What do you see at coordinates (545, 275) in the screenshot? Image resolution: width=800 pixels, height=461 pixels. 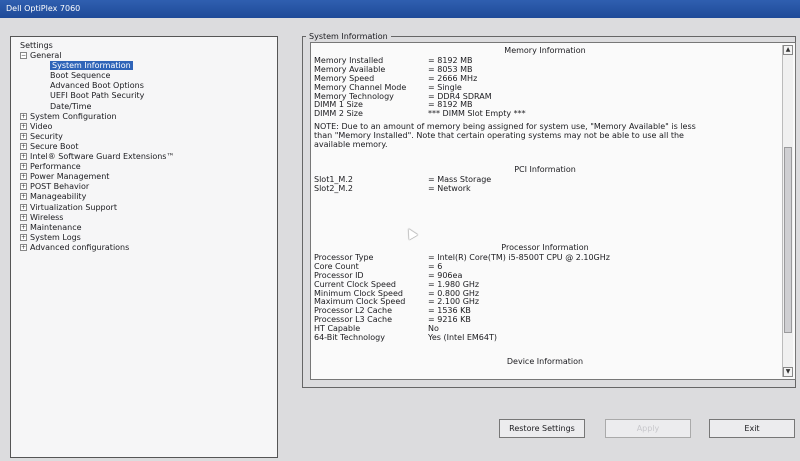 I see `info-row: Processor ID = 906ea` at bounding box center [545, 275].